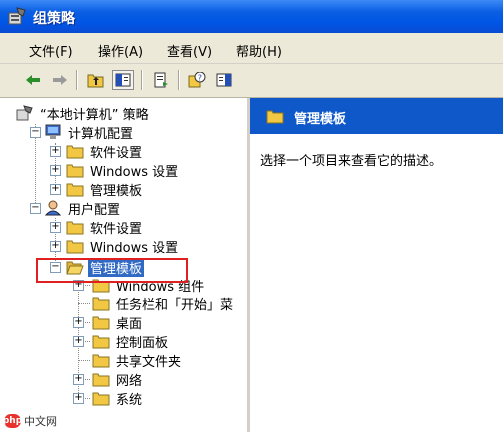 Image resolution: width=503 pixels, height=432 pixels. I want to click on watermark: php 中文网, so click(29, 421).